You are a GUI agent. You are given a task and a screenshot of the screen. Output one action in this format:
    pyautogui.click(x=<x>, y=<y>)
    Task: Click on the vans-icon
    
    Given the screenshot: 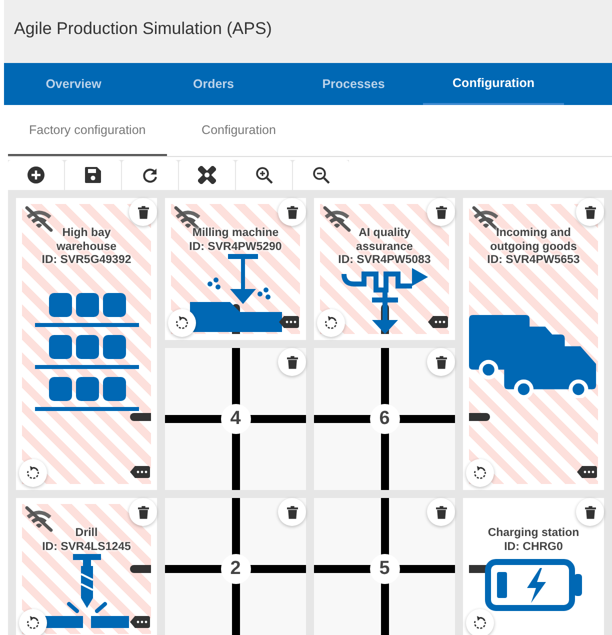 What is the action you would take?
    pyautogui.click(x=533, y=356)
    